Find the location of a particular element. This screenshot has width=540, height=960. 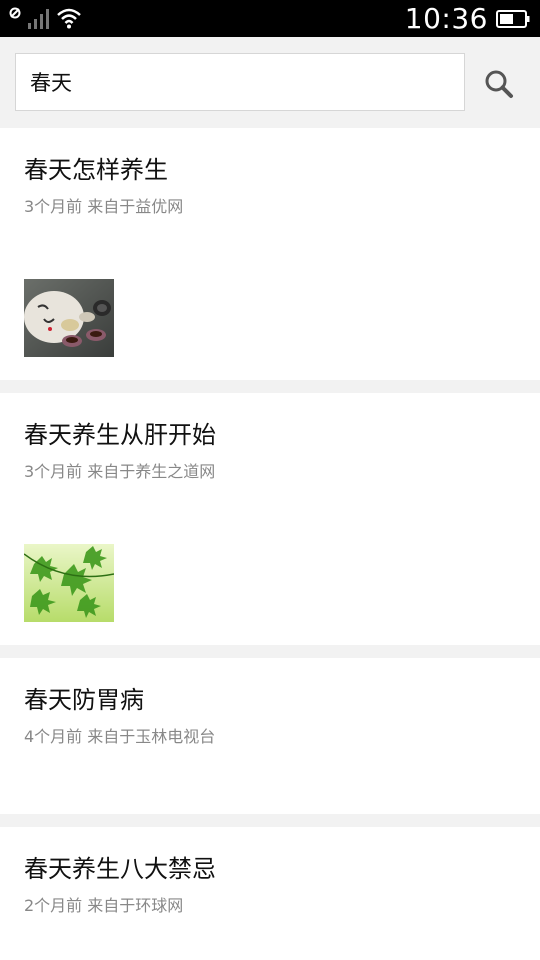

green-leaves-image is located at coordinates (69, 583).